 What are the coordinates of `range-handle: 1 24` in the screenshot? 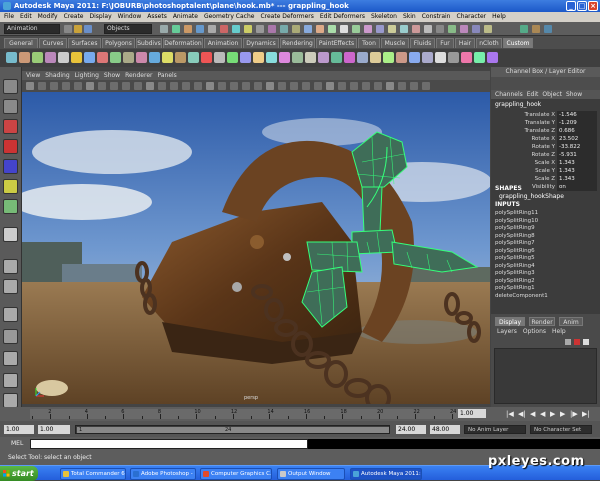 It's located at (233, 430).